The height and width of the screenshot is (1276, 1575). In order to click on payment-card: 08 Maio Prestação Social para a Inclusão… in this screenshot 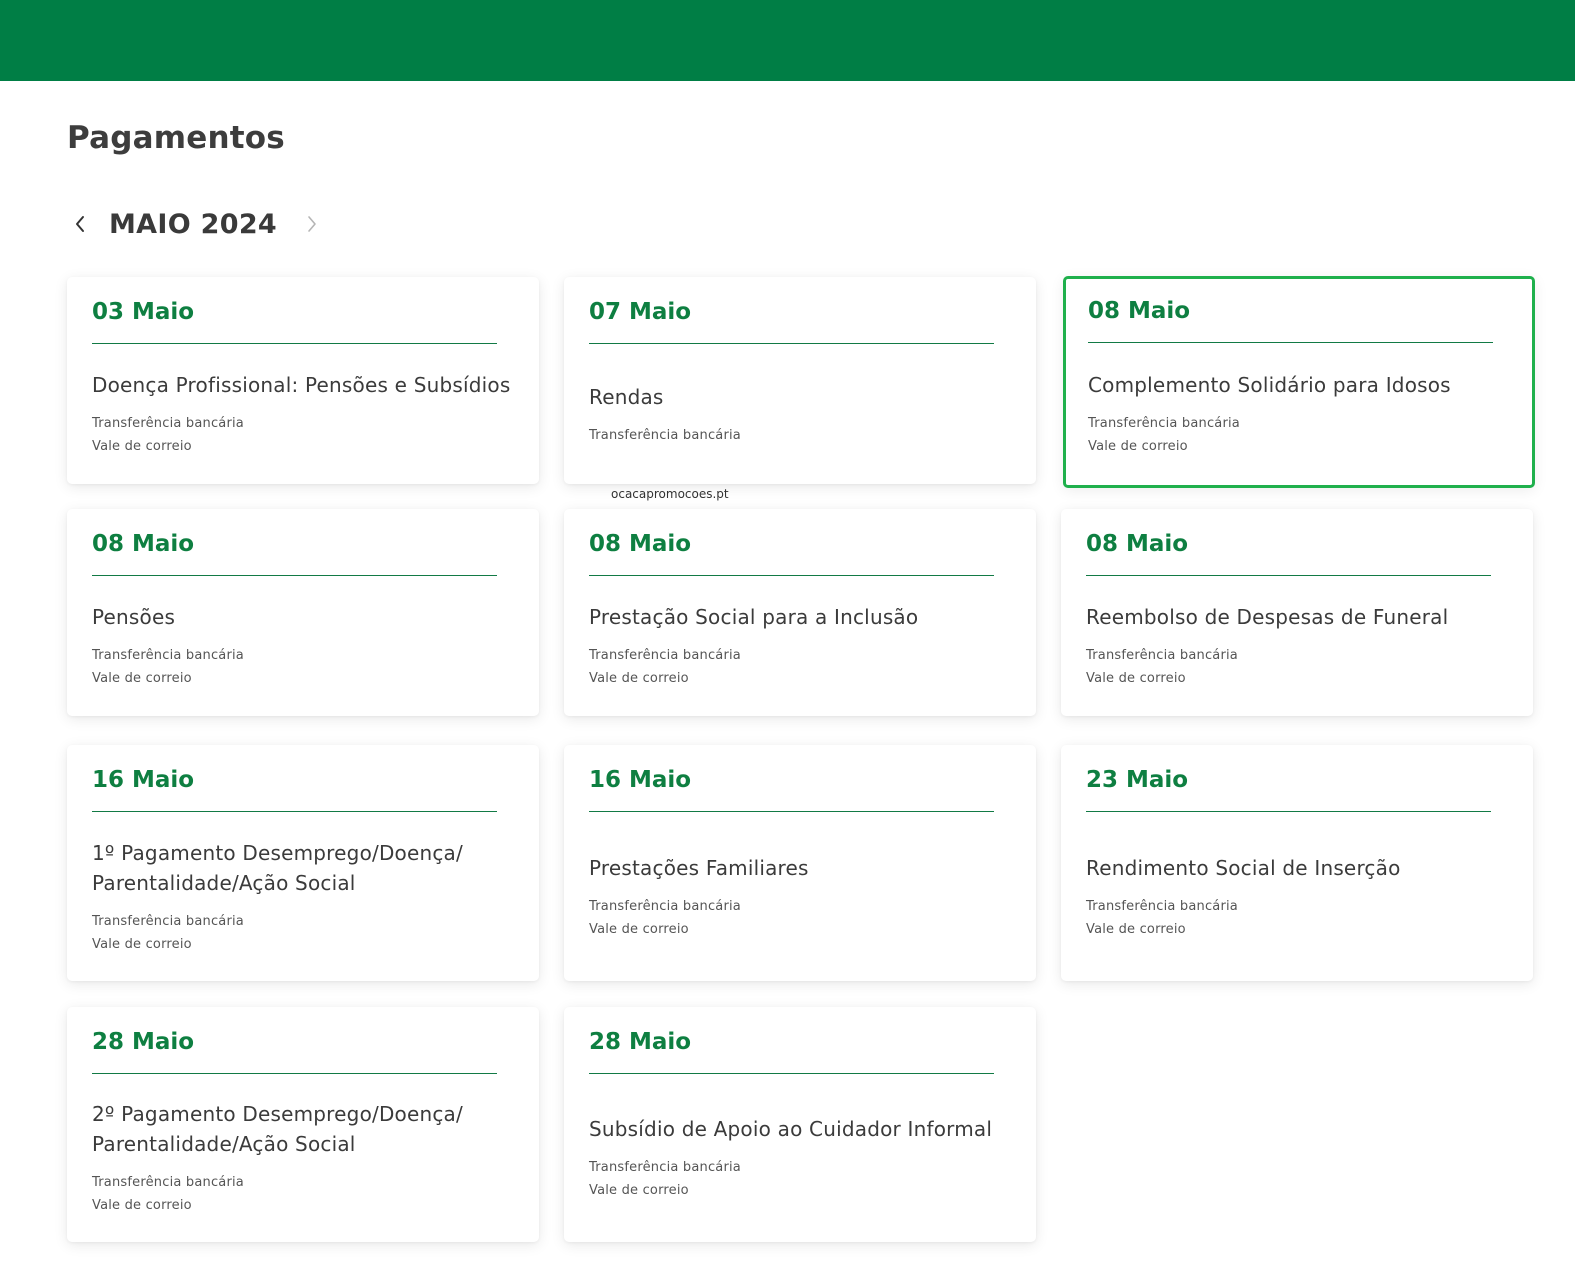, I will do `click(800, 612)`.